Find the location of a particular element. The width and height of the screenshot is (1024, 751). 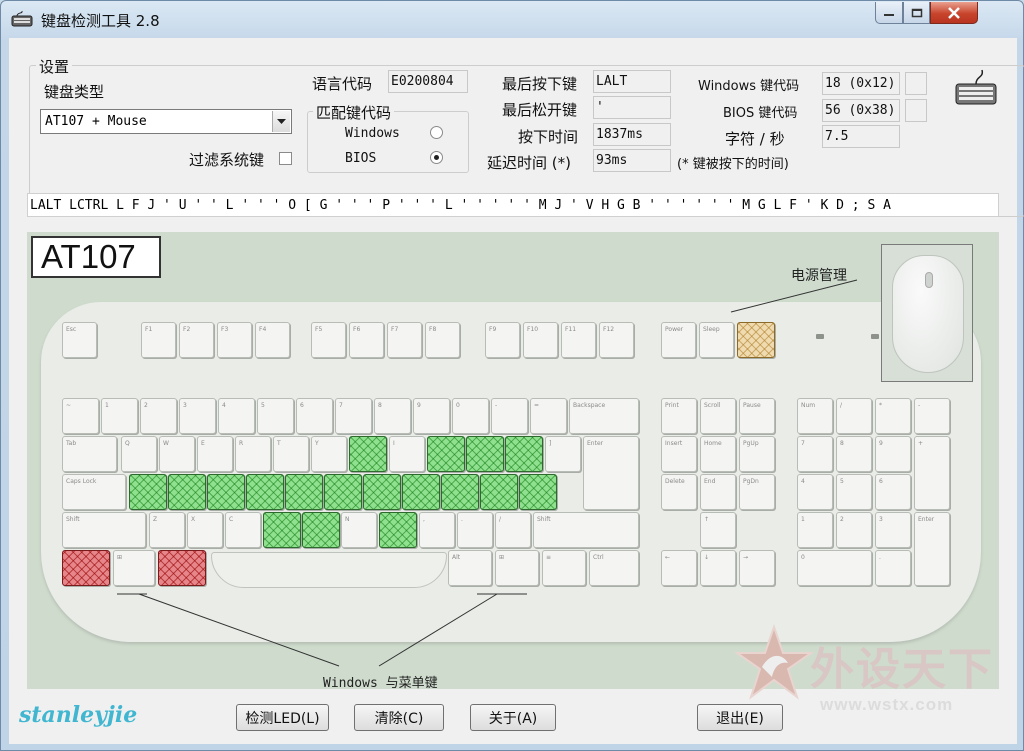

key-f9: F9 is located at coordinates (502, 340).